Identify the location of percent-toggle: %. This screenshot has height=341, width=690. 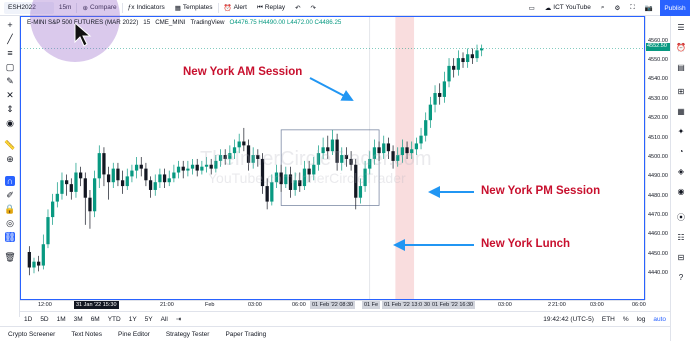
(626, 319).